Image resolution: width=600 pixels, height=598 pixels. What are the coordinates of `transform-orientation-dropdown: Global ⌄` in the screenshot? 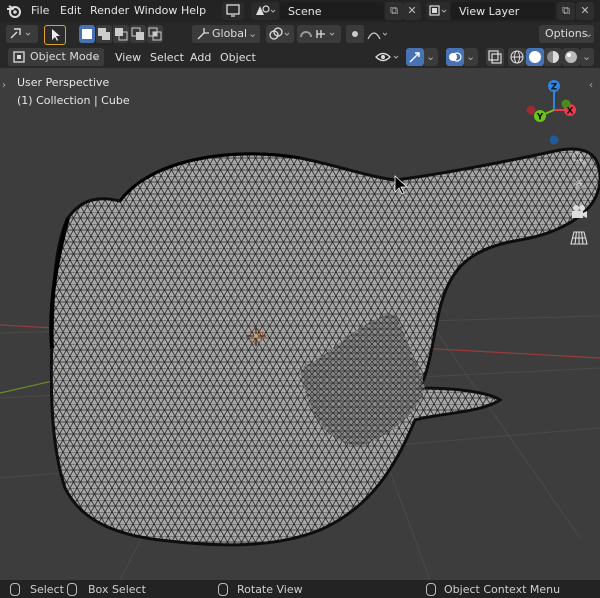 It's located at (226, 34).